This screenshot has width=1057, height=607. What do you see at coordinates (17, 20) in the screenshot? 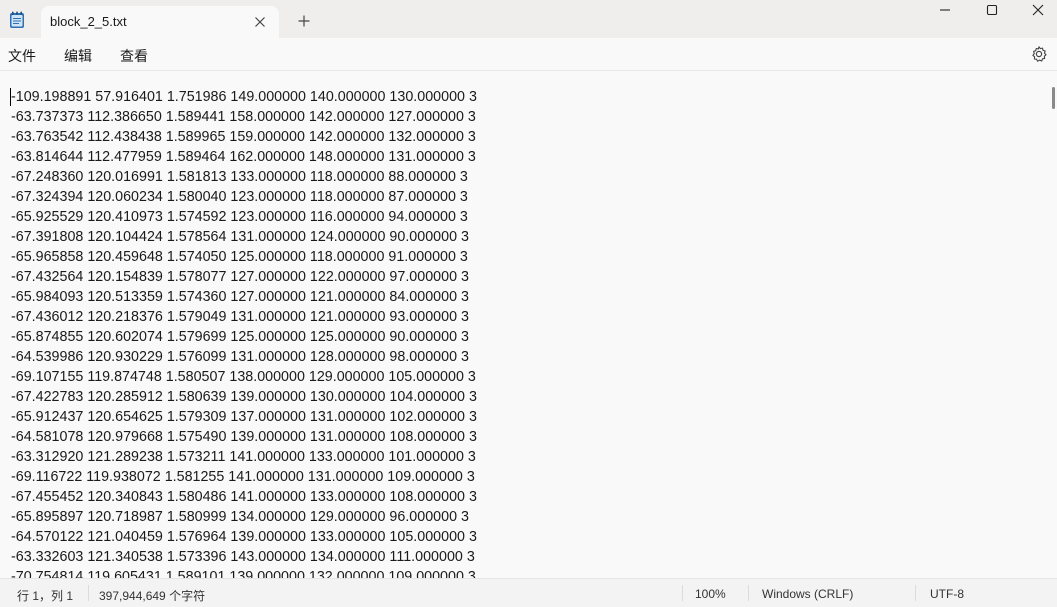
I see `notepad-icon` at bounding box center [17, 20].